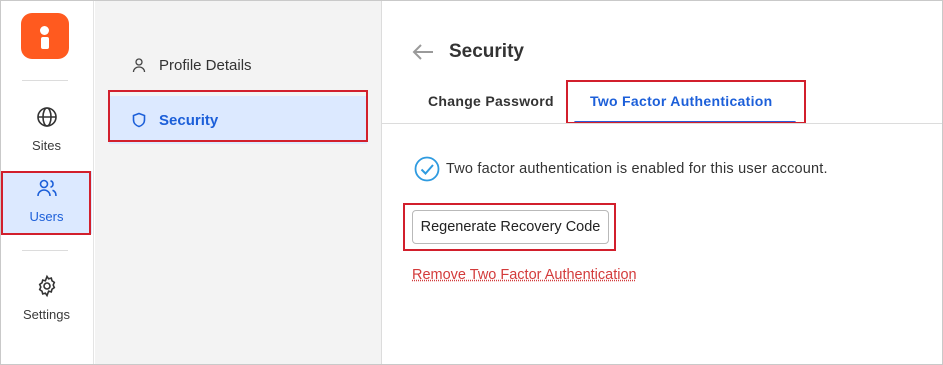 Image resolution: width=943 pixels, height=365 pixels. I want to click on tab-change-password: Change Password, so click(491, 101).